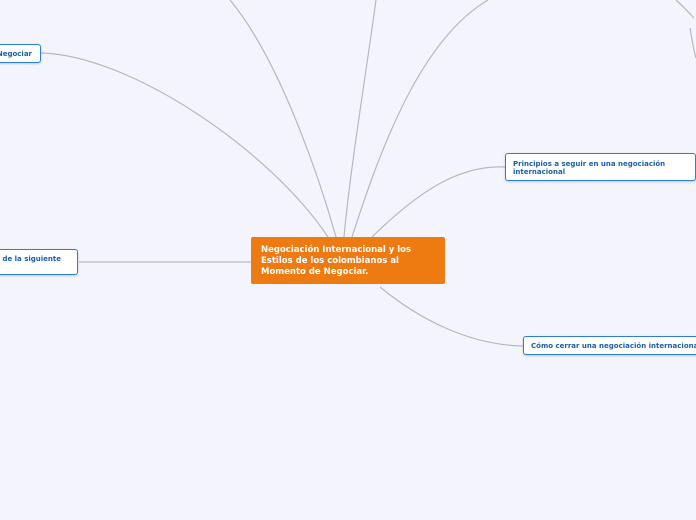 This screenshot has width=696, height=520. I want to click on connector-principios, so click(438, 202).